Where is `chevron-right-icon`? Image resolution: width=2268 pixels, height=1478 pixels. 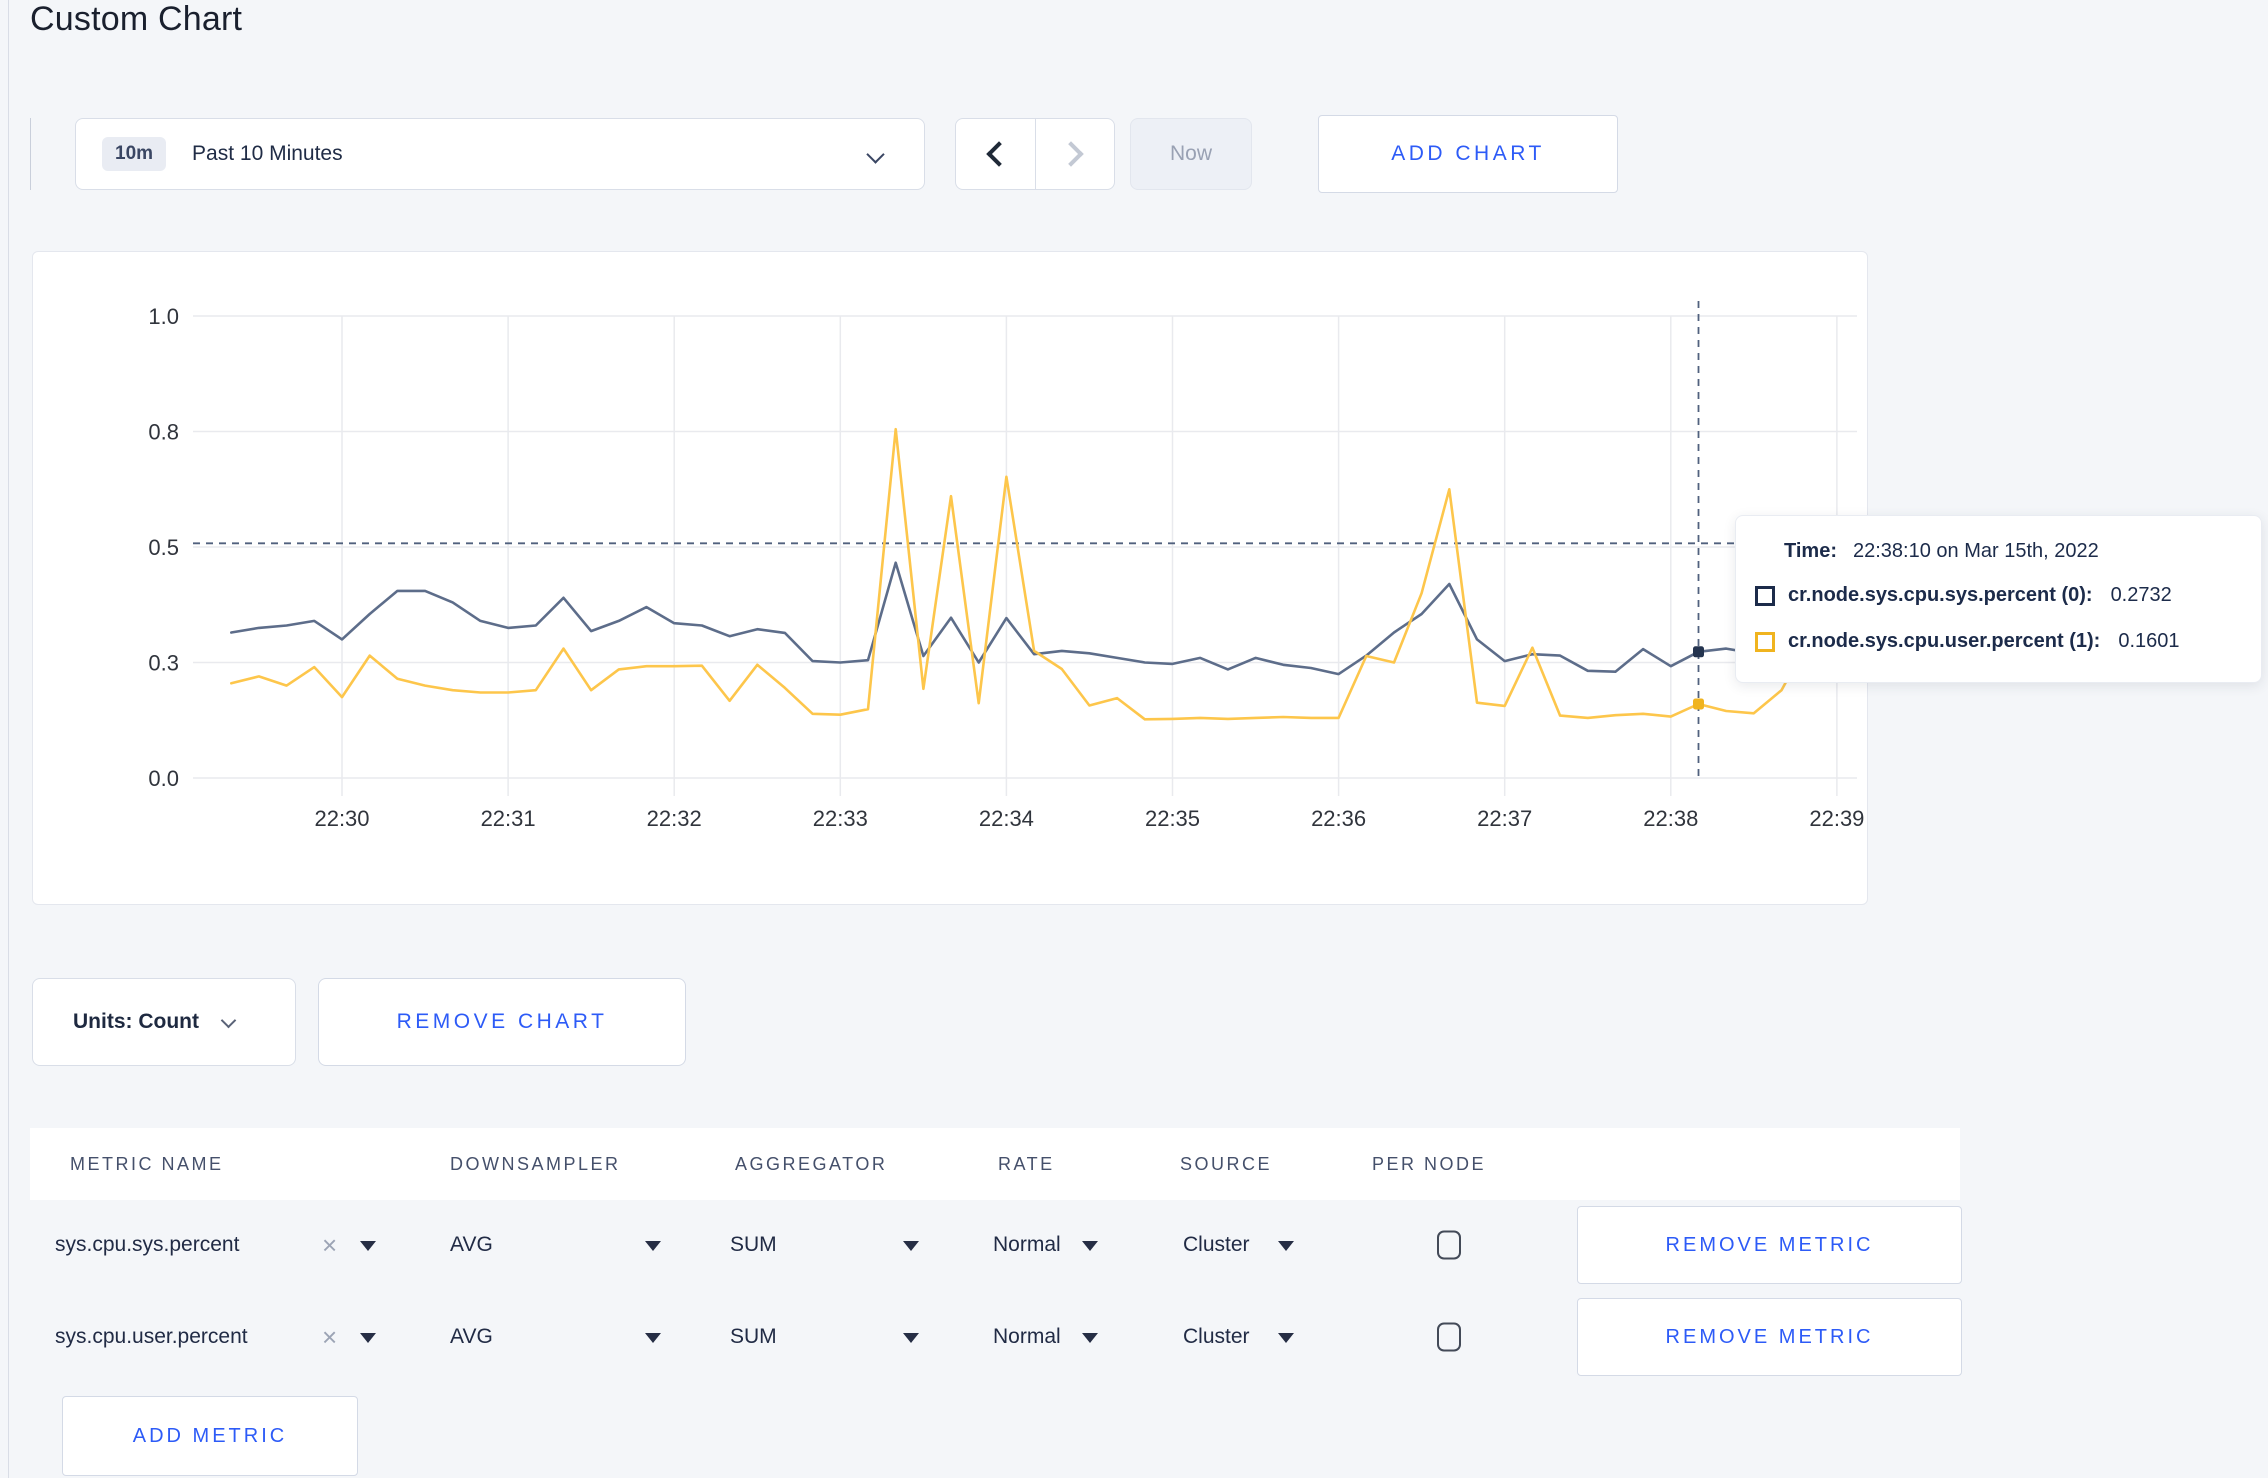
chevron-right-icon is located at coordinates (1071, 154).